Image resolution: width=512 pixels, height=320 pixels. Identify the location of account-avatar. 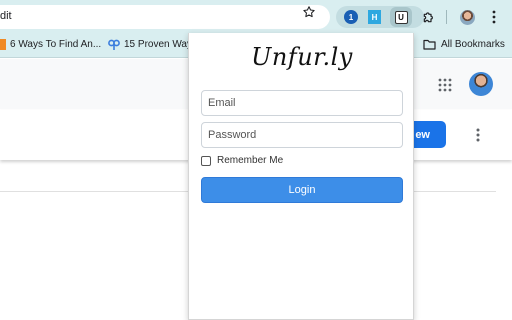
(481, 84).